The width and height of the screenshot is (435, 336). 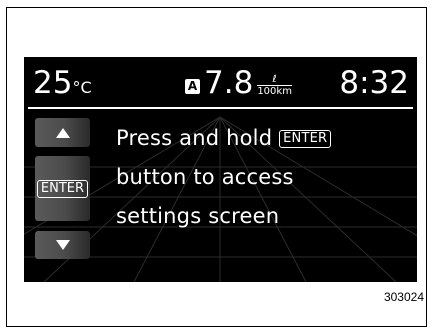 What do you see at coordinates (198, 216) in the screenshot?
I see `message-line-3: settings screen` at bounding box center [198, 216].